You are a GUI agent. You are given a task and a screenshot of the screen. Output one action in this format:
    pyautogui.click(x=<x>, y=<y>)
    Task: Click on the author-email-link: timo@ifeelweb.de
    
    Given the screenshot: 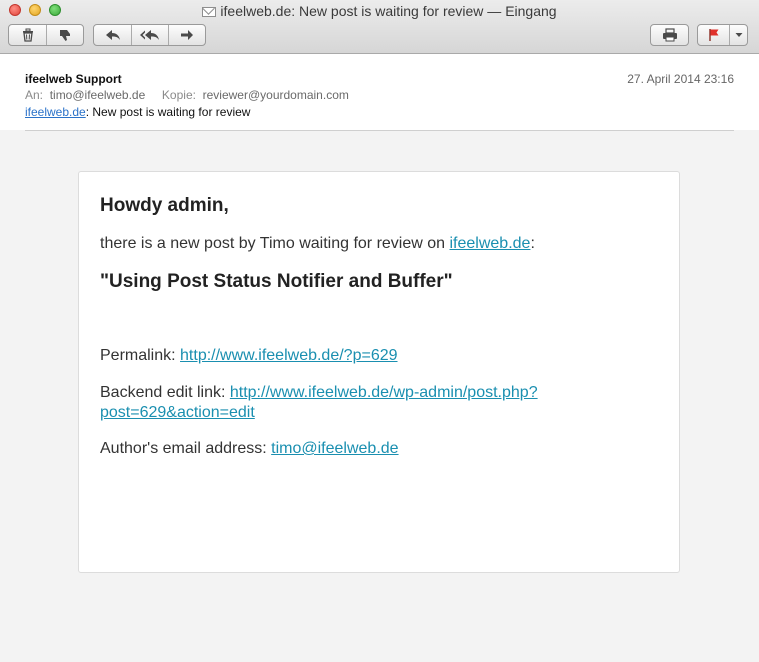 What is the action you would take?
    pyautogui.click(x=334, y=448)
    